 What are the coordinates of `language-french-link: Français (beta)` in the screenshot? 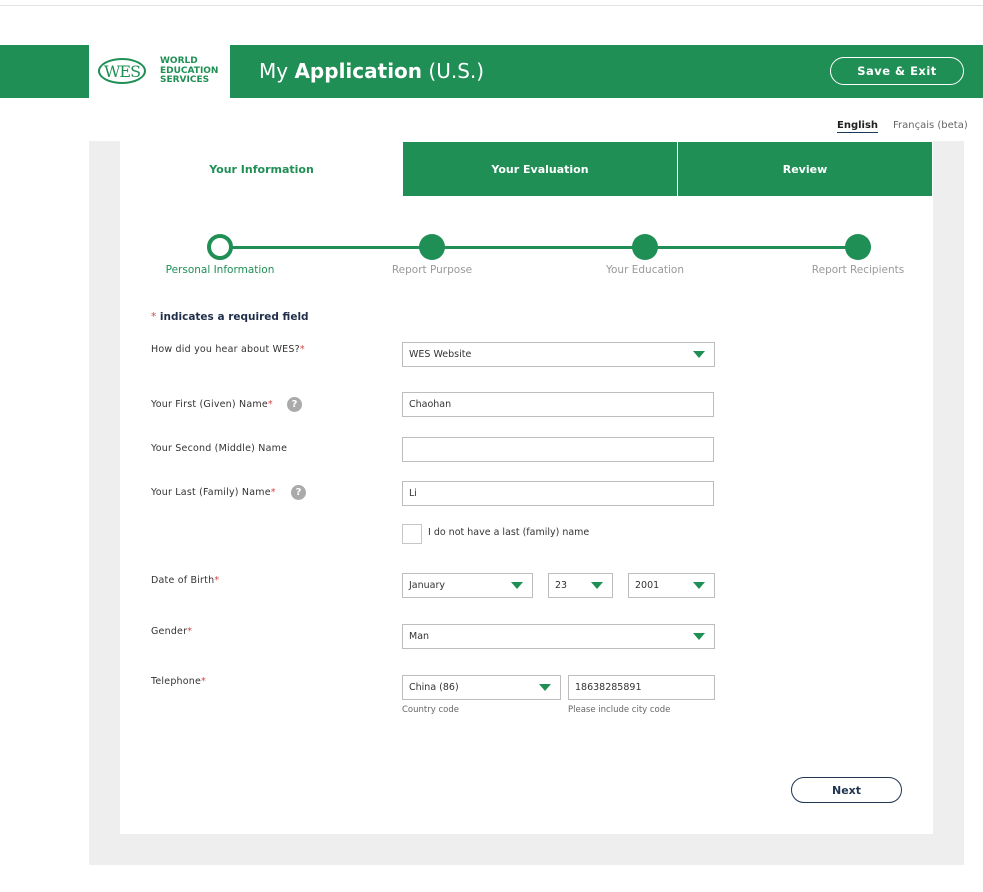 It's located at (930, 125).